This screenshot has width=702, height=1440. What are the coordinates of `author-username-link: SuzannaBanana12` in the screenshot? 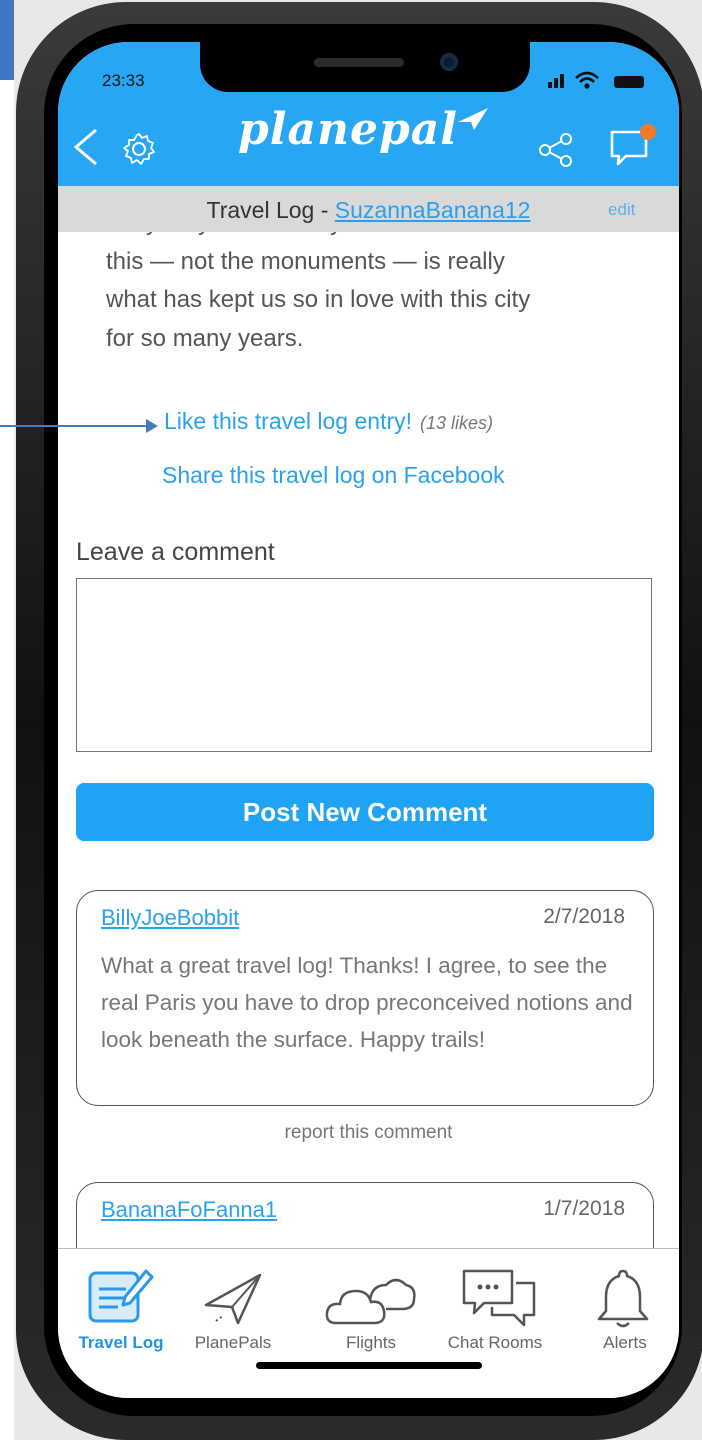 It's located at (433, 210).